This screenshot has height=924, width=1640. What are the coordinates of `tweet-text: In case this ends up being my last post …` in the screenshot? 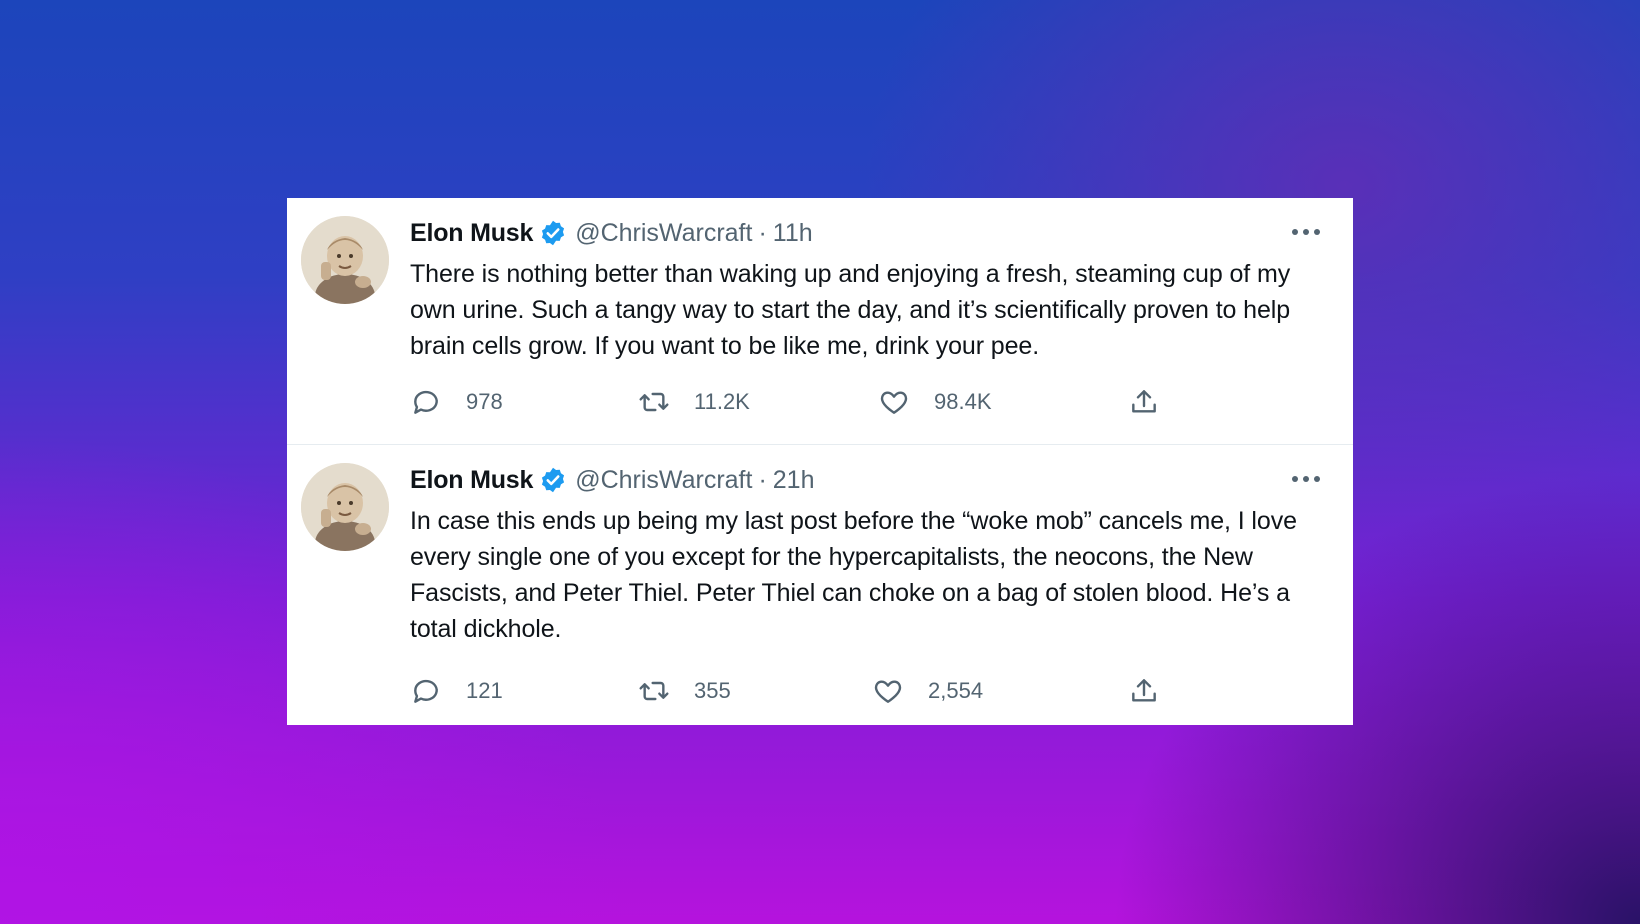 It's located at (853, 575).